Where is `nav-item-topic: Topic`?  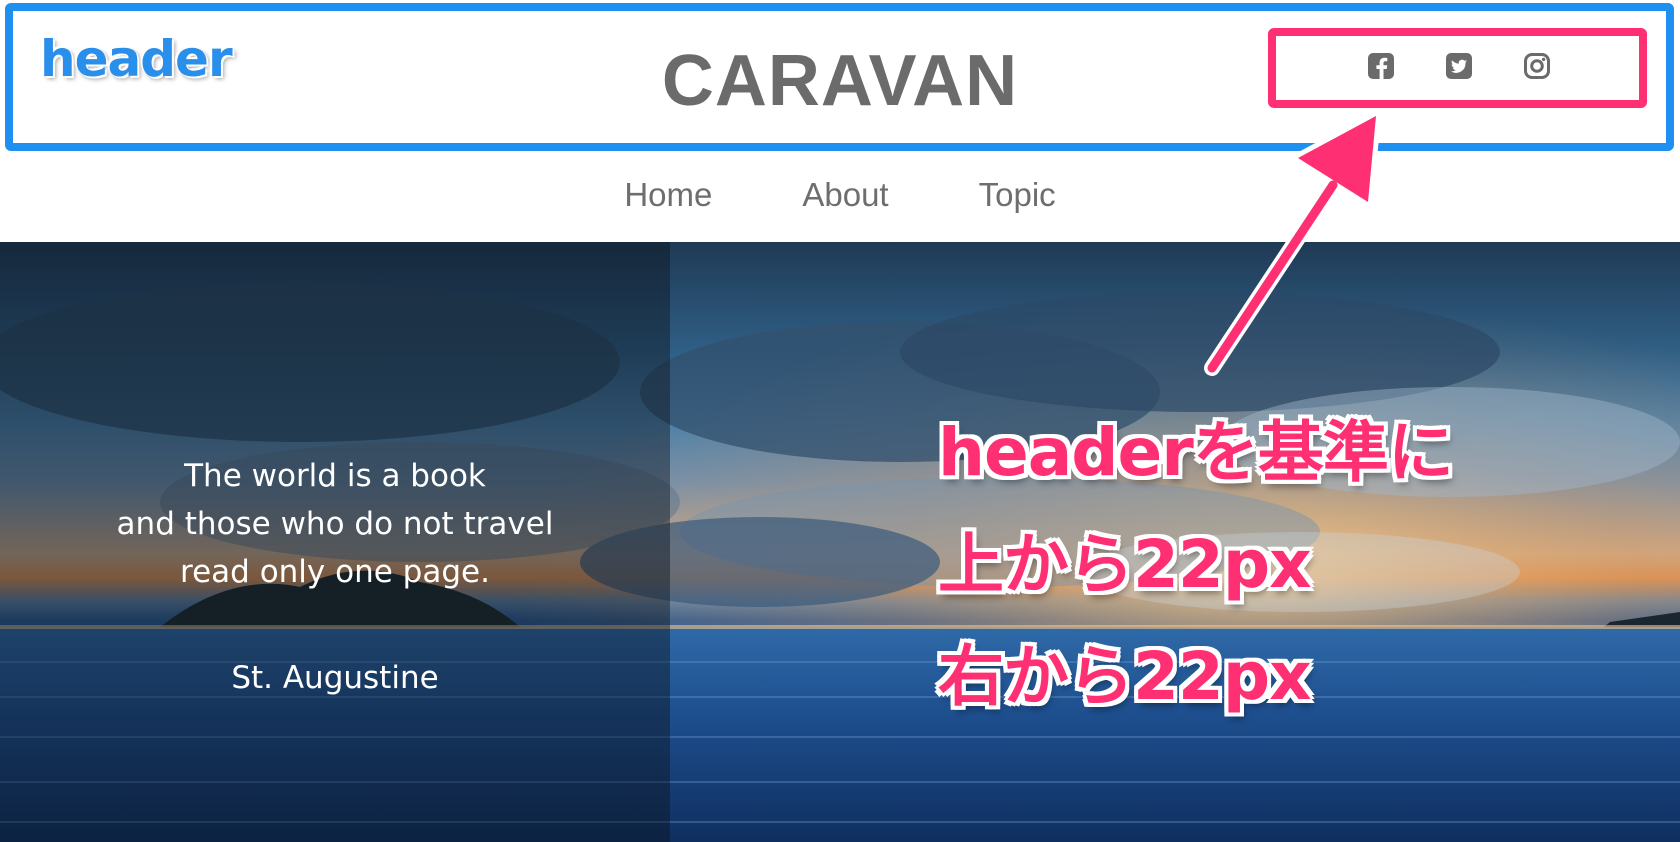
nav-item-topic: Topic is located at coordinates (1017, 195).